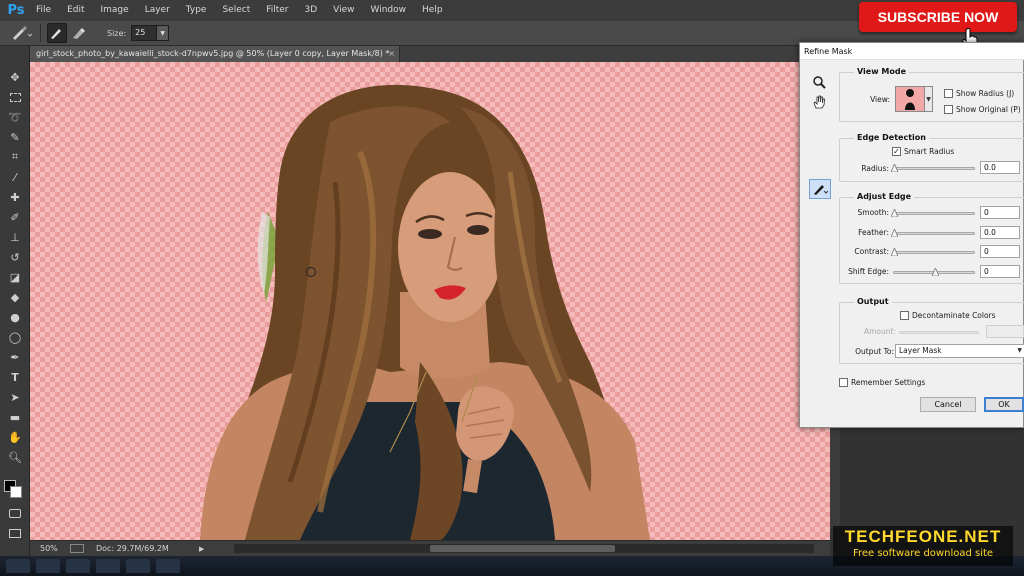 The height and width of the screenshot is (576, 1024). What do you see at coordinates (343, 10) in the screenshot?
I see `menu-view: View` at bounding box center [343, 10].